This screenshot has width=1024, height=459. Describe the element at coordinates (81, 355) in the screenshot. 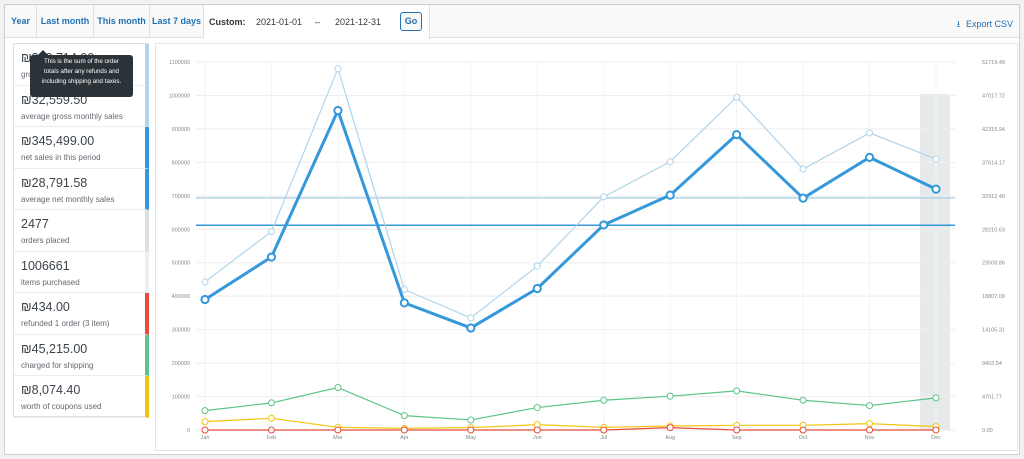

I see `legend-item: ₪45,215.00 charged for shipping` at that location.